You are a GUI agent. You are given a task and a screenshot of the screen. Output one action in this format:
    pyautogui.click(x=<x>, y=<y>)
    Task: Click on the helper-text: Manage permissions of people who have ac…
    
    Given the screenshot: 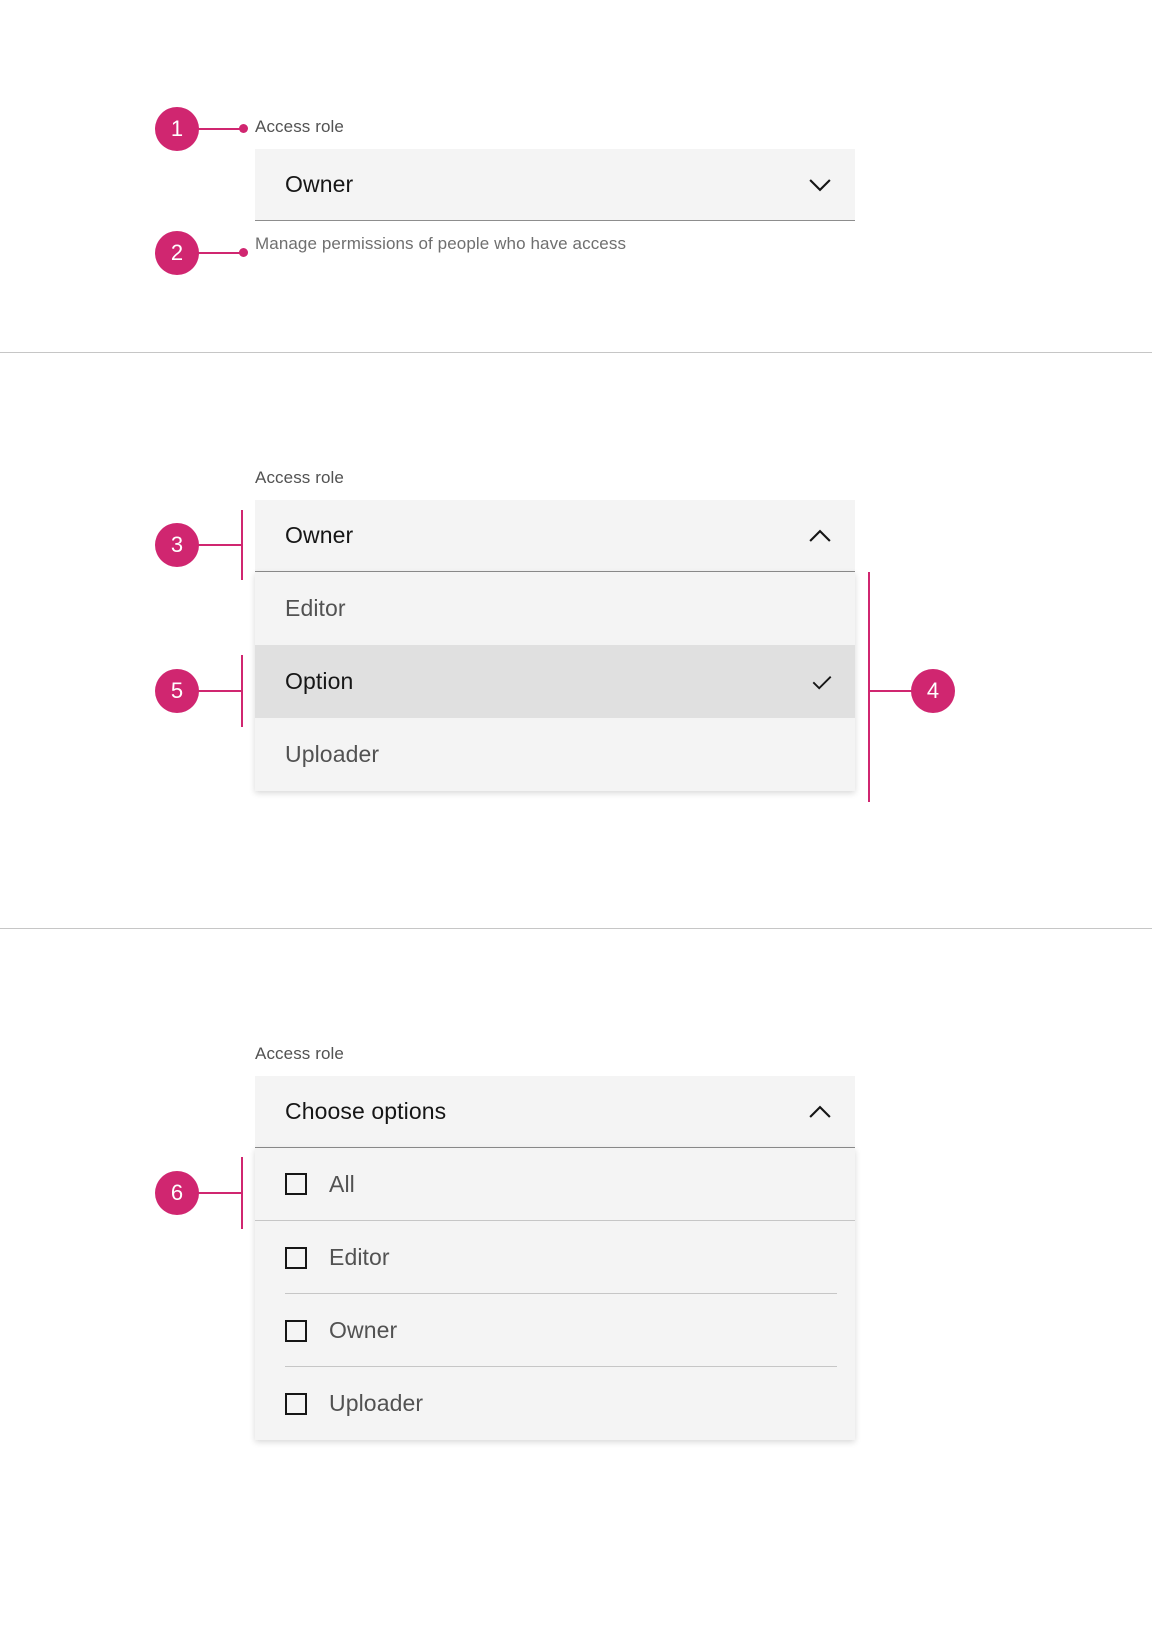 What is the action you would take?
    pyautogui.click(x=441, y=243)
    